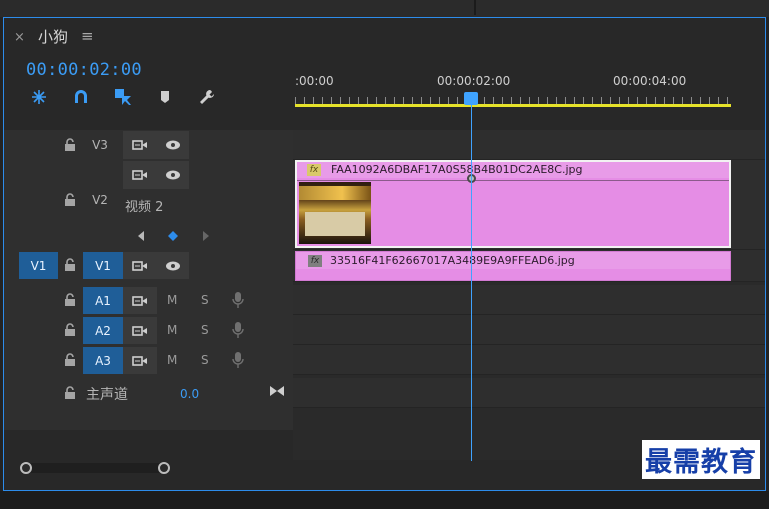 The height and width of the screenshot is (509, 769). Describe the element at coordinates (103, 360) in the screenshot. I see `track-target-a3: A3` at that location.